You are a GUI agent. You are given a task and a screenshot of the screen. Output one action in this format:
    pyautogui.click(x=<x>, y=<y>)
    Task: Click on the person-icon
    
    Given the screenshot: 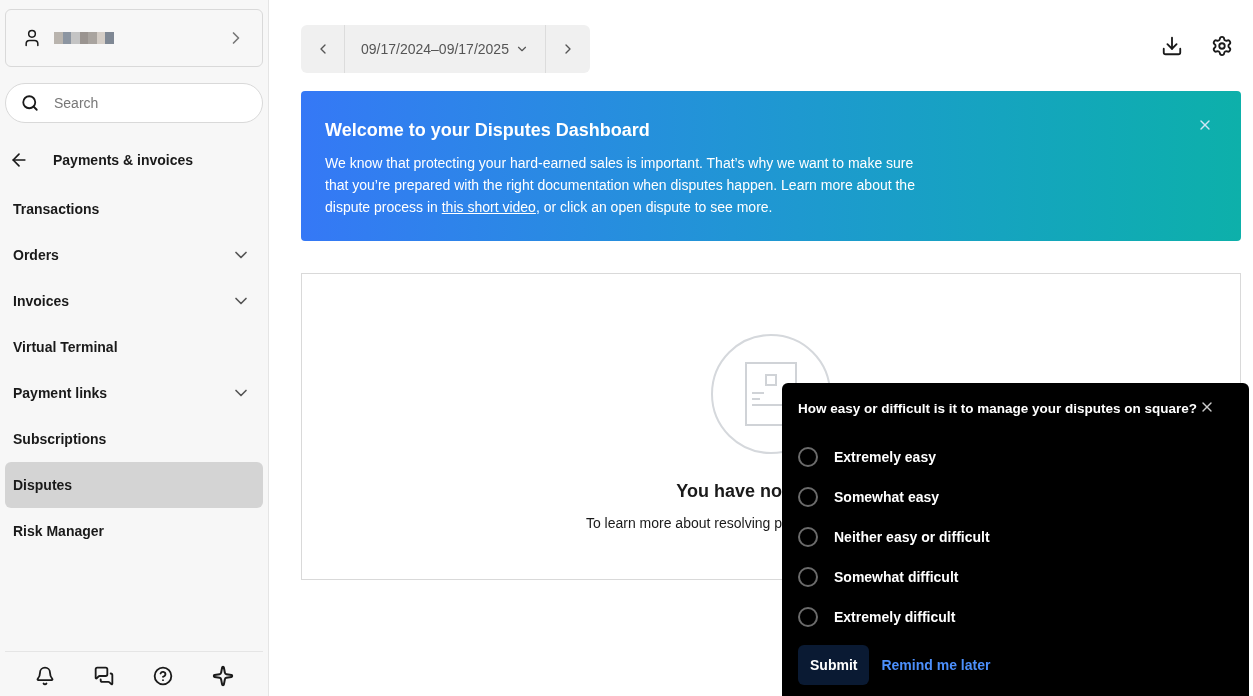 What is the action you would take?
    pyautogui.click(x=32, y=38)
    